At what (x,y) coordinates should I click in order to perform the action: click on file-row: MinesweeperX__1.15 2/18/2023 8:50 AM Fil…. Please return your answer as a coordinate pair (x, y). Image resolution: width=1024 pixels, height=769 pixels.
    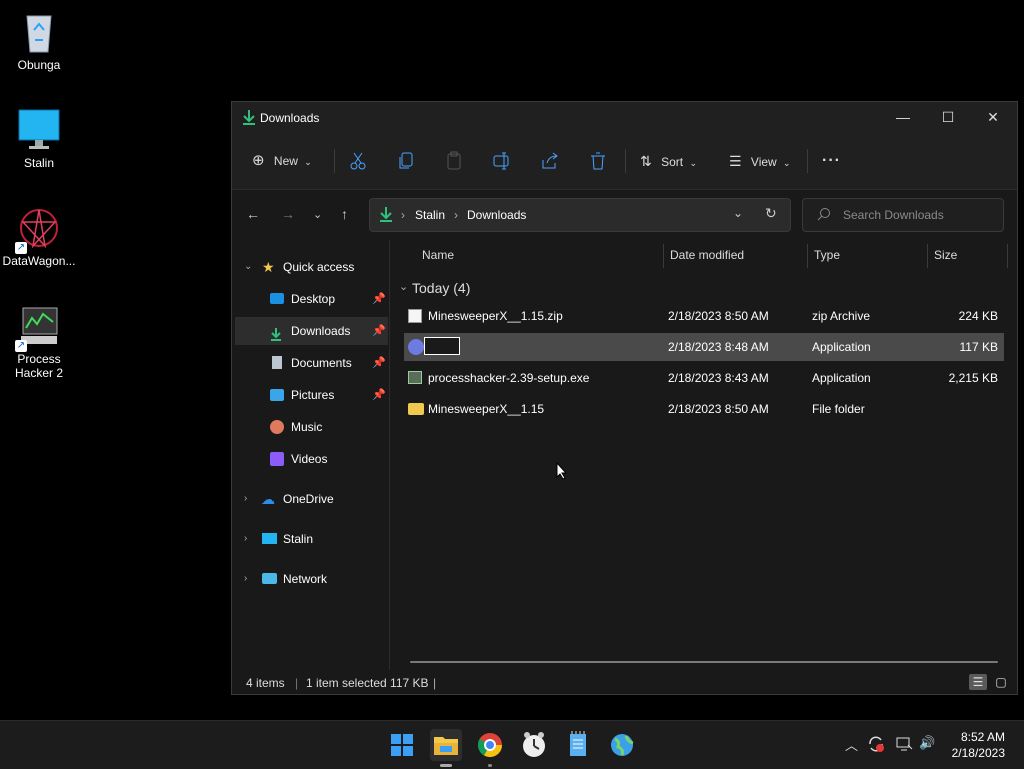
    Looking at the image, I should click on (704, 409).